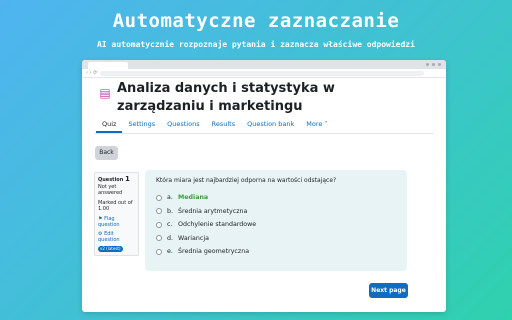  What do you see at coordinates (127, 179) in the screenshot?
I see `question-number-value: 1` at bounding box center [127, 179].